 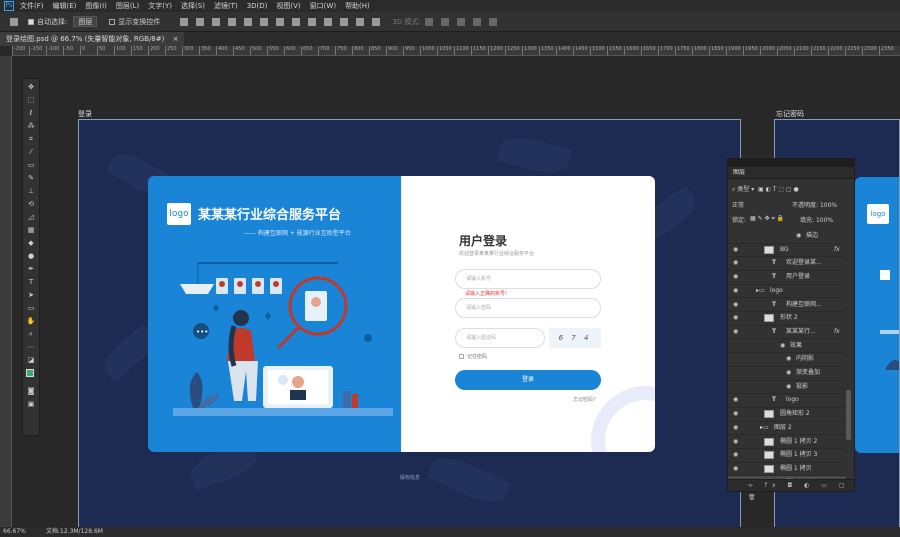 What do you see at coordinates (791, 490) in the screenshot?
I see `layers-panel-footer: ∞ fx ◘ ◐ ▭ ▢ 🗑` at bounding box center [791, 490].